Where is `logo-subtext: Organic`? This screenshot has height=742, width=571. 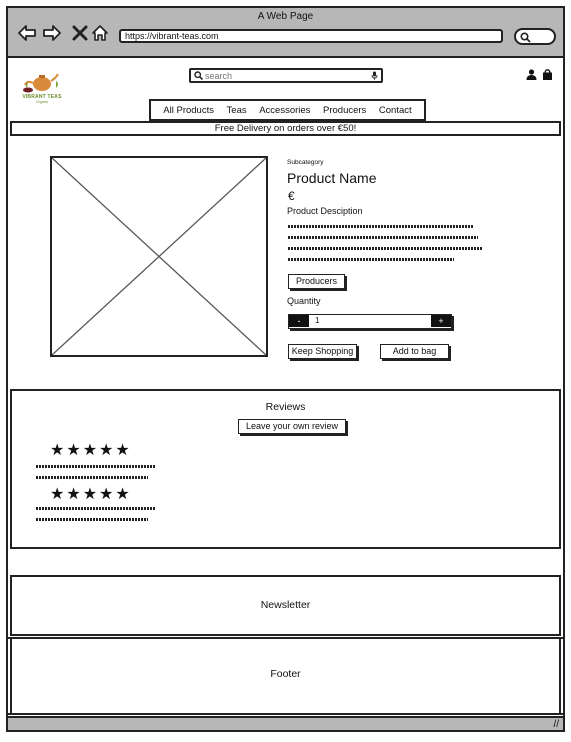 logo-subtext: Organic is located at coordinates (42, 102).